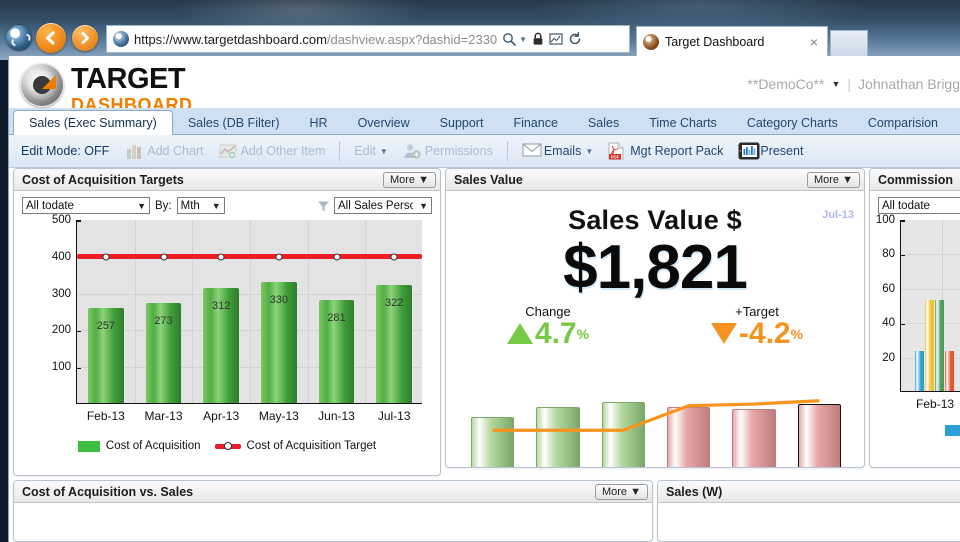  Describe the element at coordinates (893, 323) in the screenshot. I see `y-axis-tick: 40` at that location.